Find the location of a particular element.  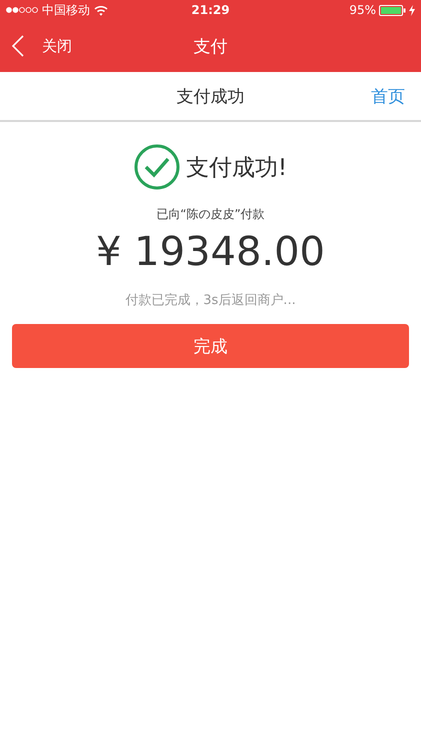

page-title: 支付成功 is located at coordinates (210, 97).